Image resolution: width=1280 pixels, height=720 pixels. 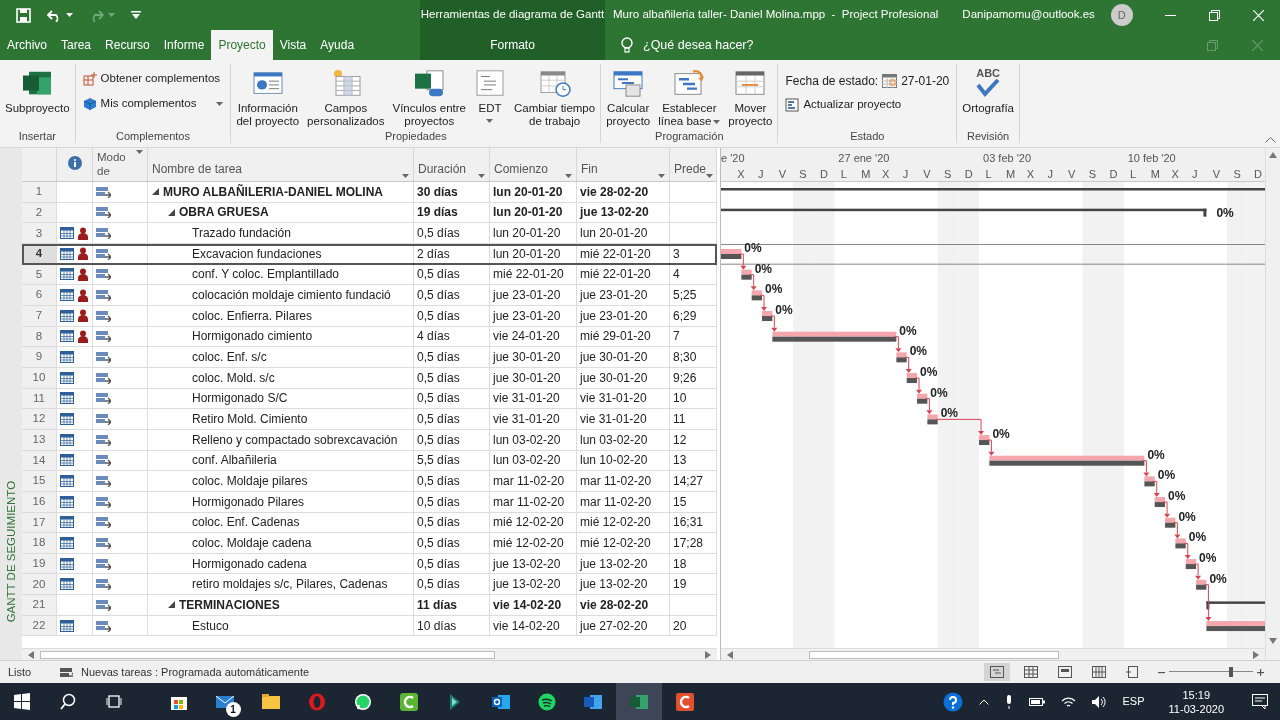 I want to click on day-label: S, so click(x=1092, y=174).